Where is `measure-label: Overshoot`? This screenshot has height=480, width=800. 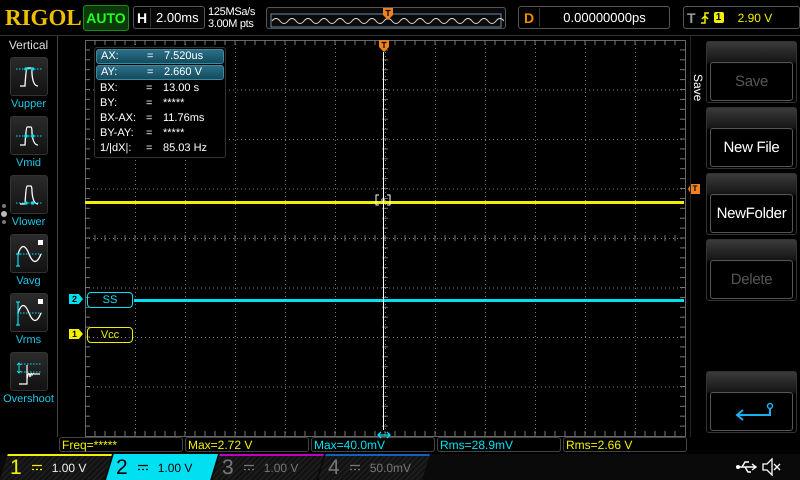 measure-label: Overshoot is located at coordinates (28, 399).